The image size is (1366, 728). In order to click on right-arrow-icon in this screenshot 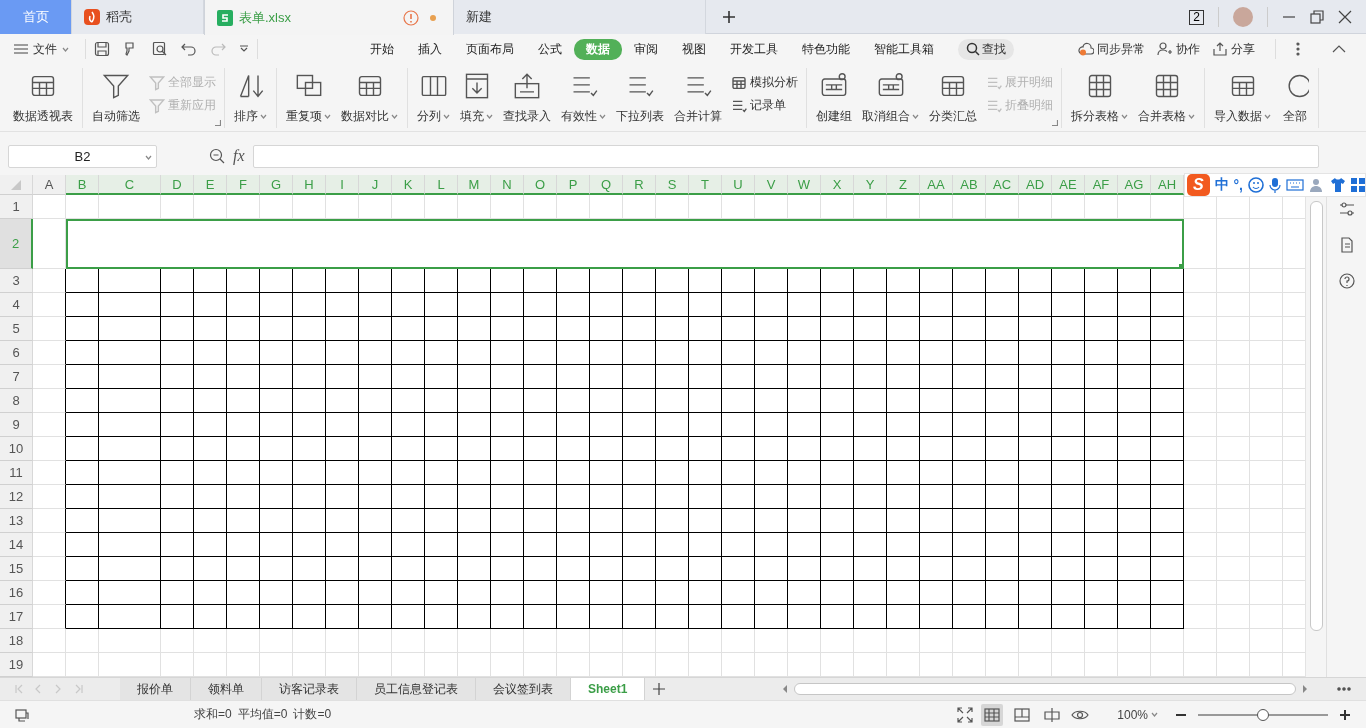, I will do `click(1305, 689)`.